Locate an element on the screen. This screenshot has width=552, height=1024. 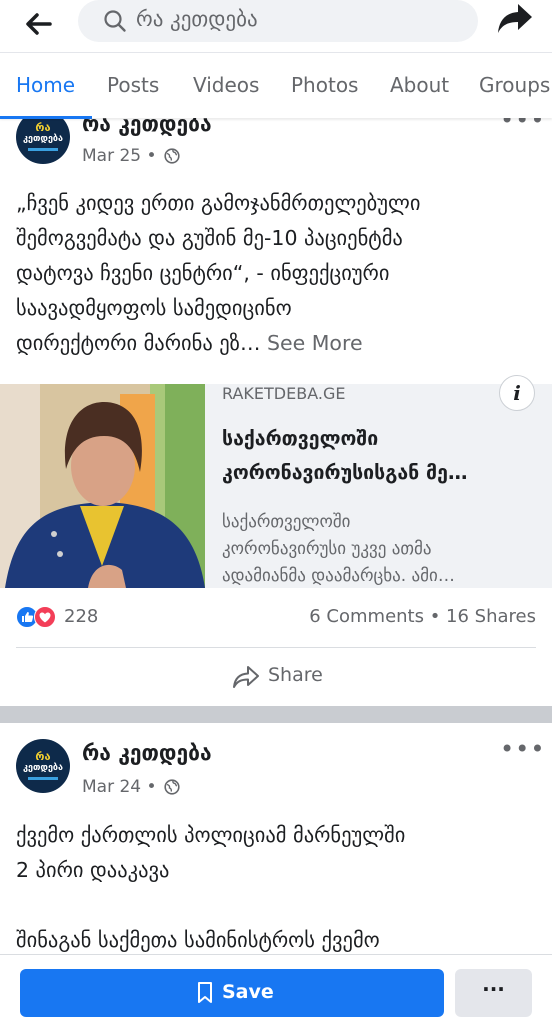
bottom-action-bar: Save ··· is located at coordinates (276, 989).